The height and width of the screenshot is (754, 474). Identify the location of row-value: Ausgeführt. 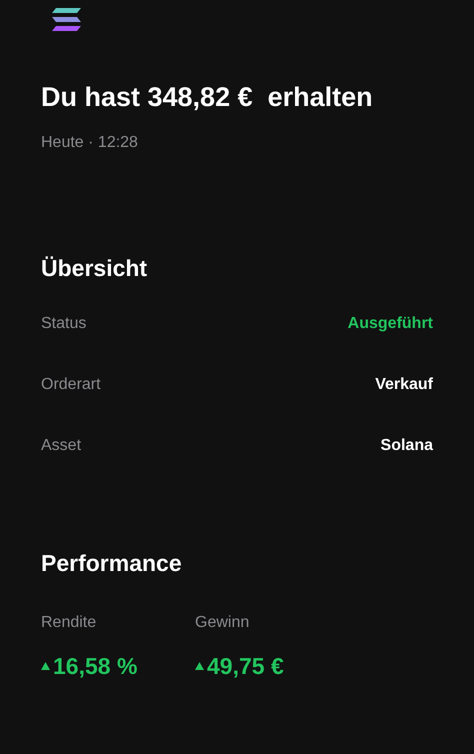
(390, 324).